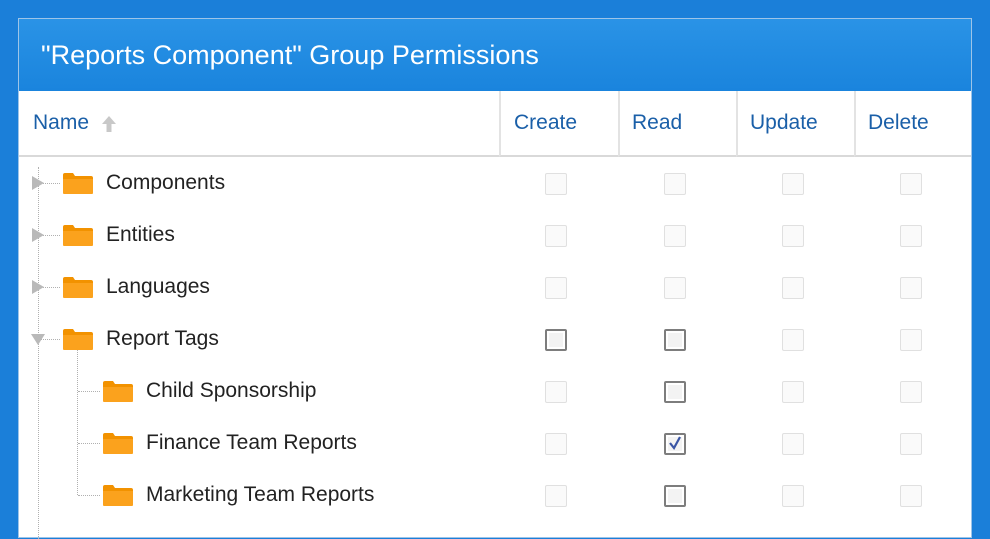 The image size is (990, 539). What do you see at coordinates (165, 183) in the screenshot?
I see `tree-item-label: Components` at bounding box center [165, 183].